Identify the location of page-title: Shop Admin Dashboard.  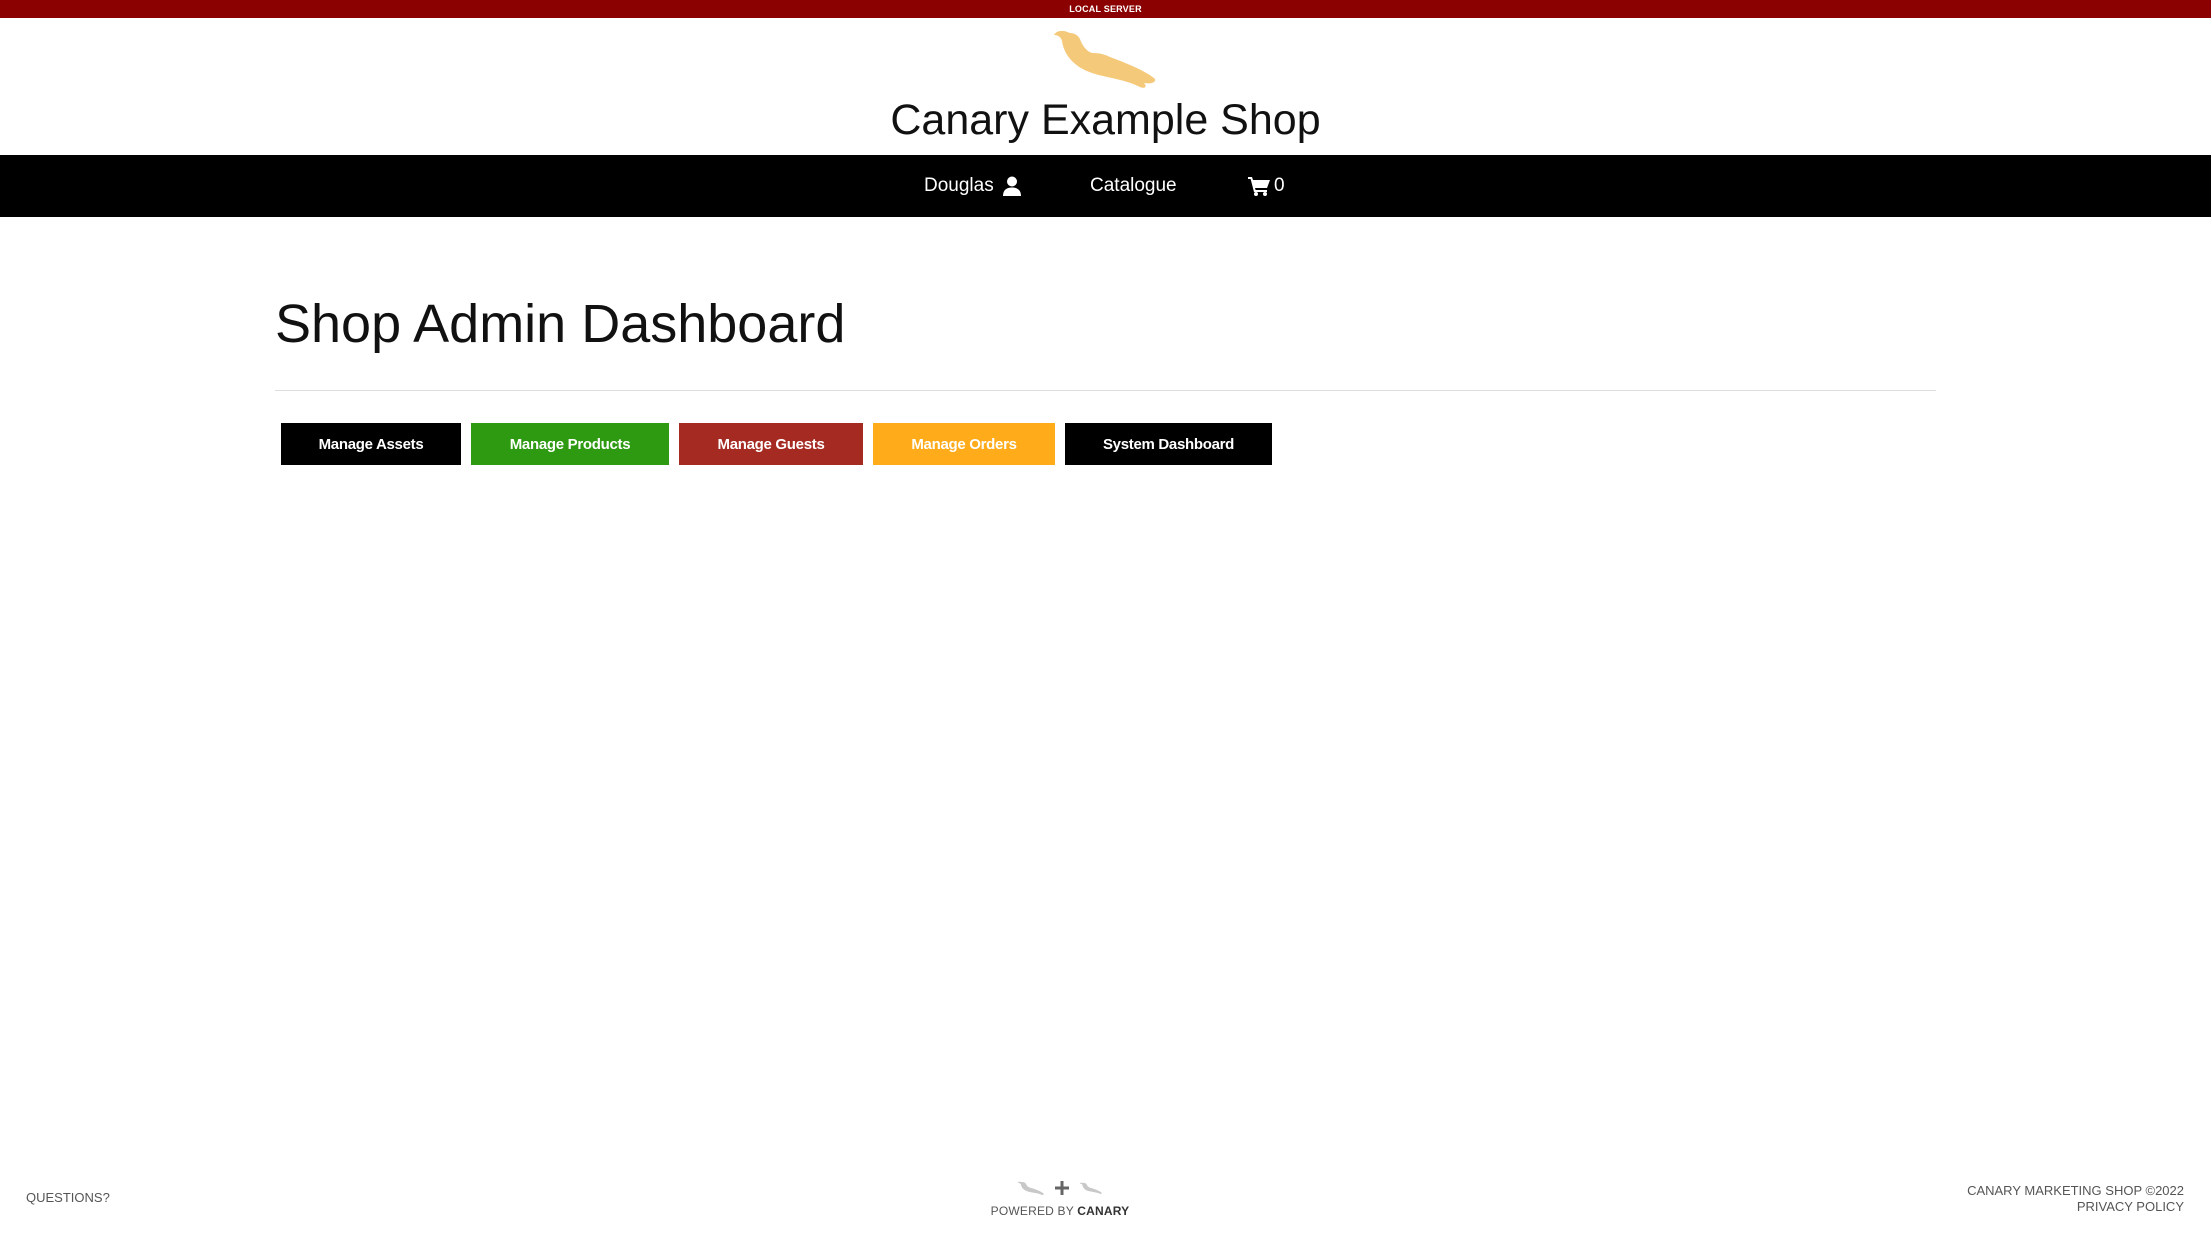
(560, 324).